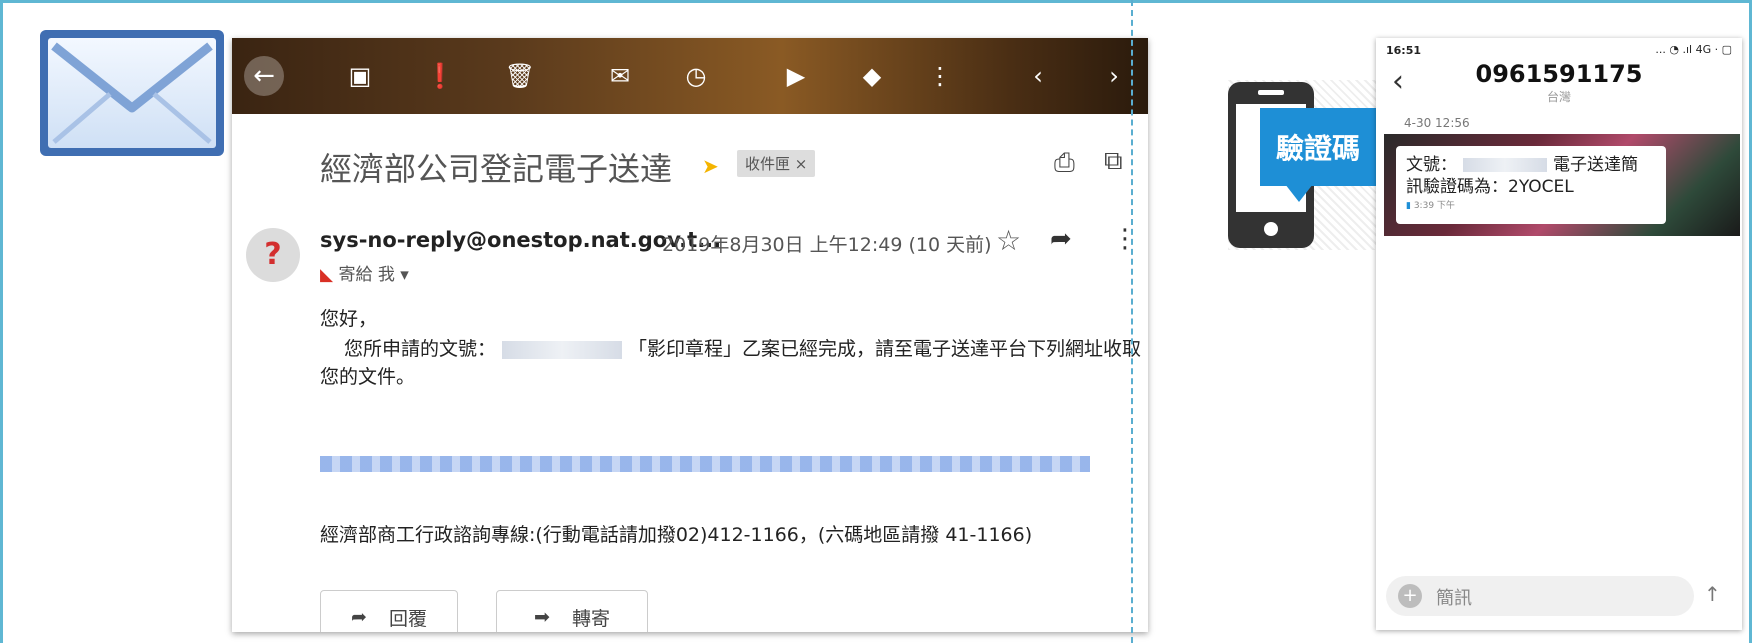  Describe the element at coordinates (1490, 187) in the screenshot. I see `sms-line2: 訊驗證碼為：2YOCEL` at that location.